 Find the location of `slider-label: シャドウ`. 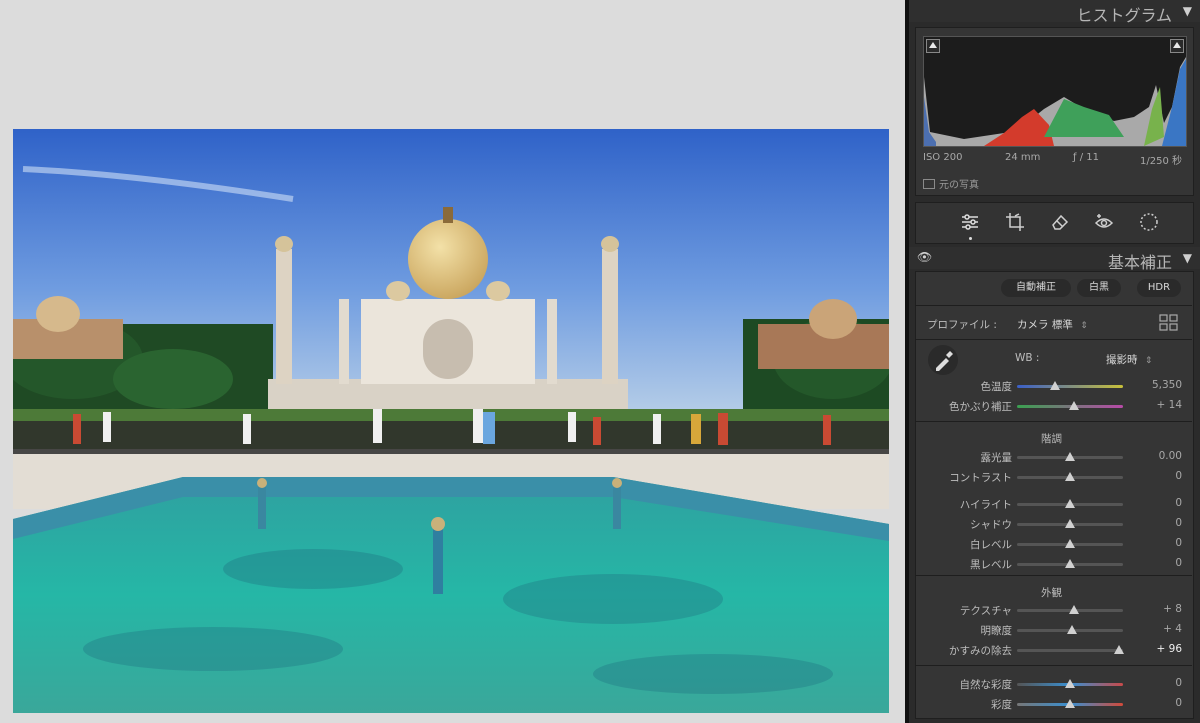

slider-label: シャドウ is located at coordinates (991, 525).